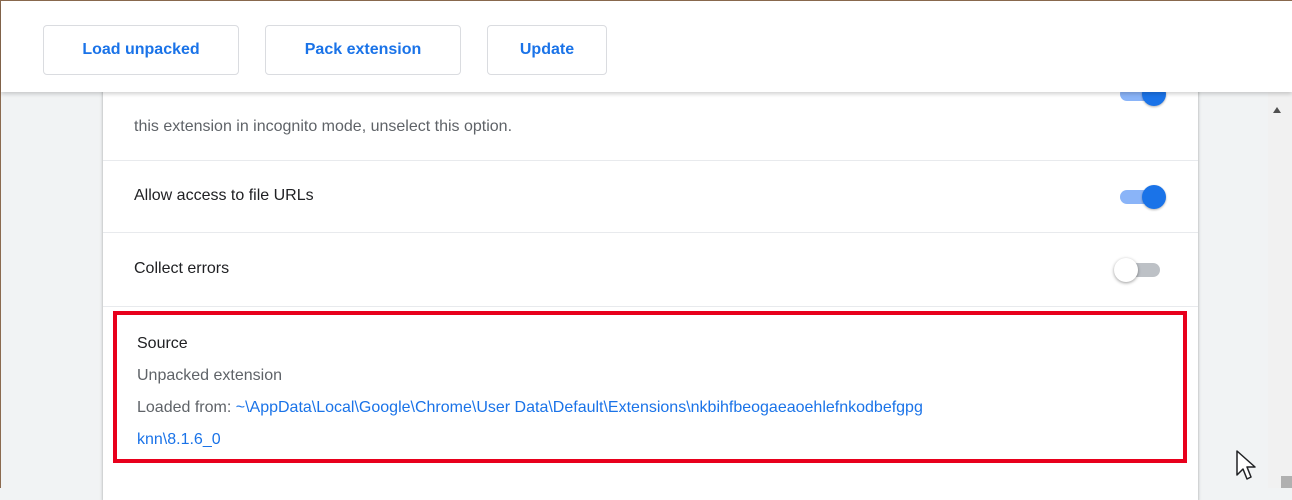 This screenshot has height=500, width=1292. Describe the element at coordinates (363, 50) in the screenshot. I see `pack-extension-button: Pack extension` at that location.